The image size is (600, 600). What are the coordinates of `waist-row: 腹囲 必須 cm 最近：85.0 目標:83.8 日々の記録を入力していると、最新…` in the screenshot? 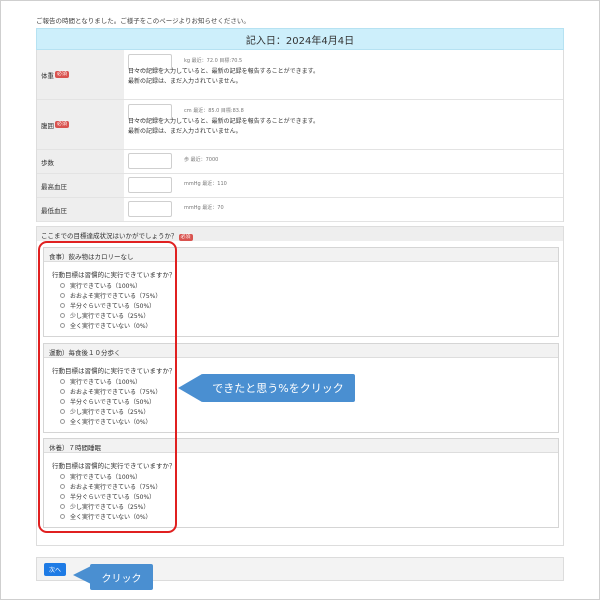 It's located at (300, 125).